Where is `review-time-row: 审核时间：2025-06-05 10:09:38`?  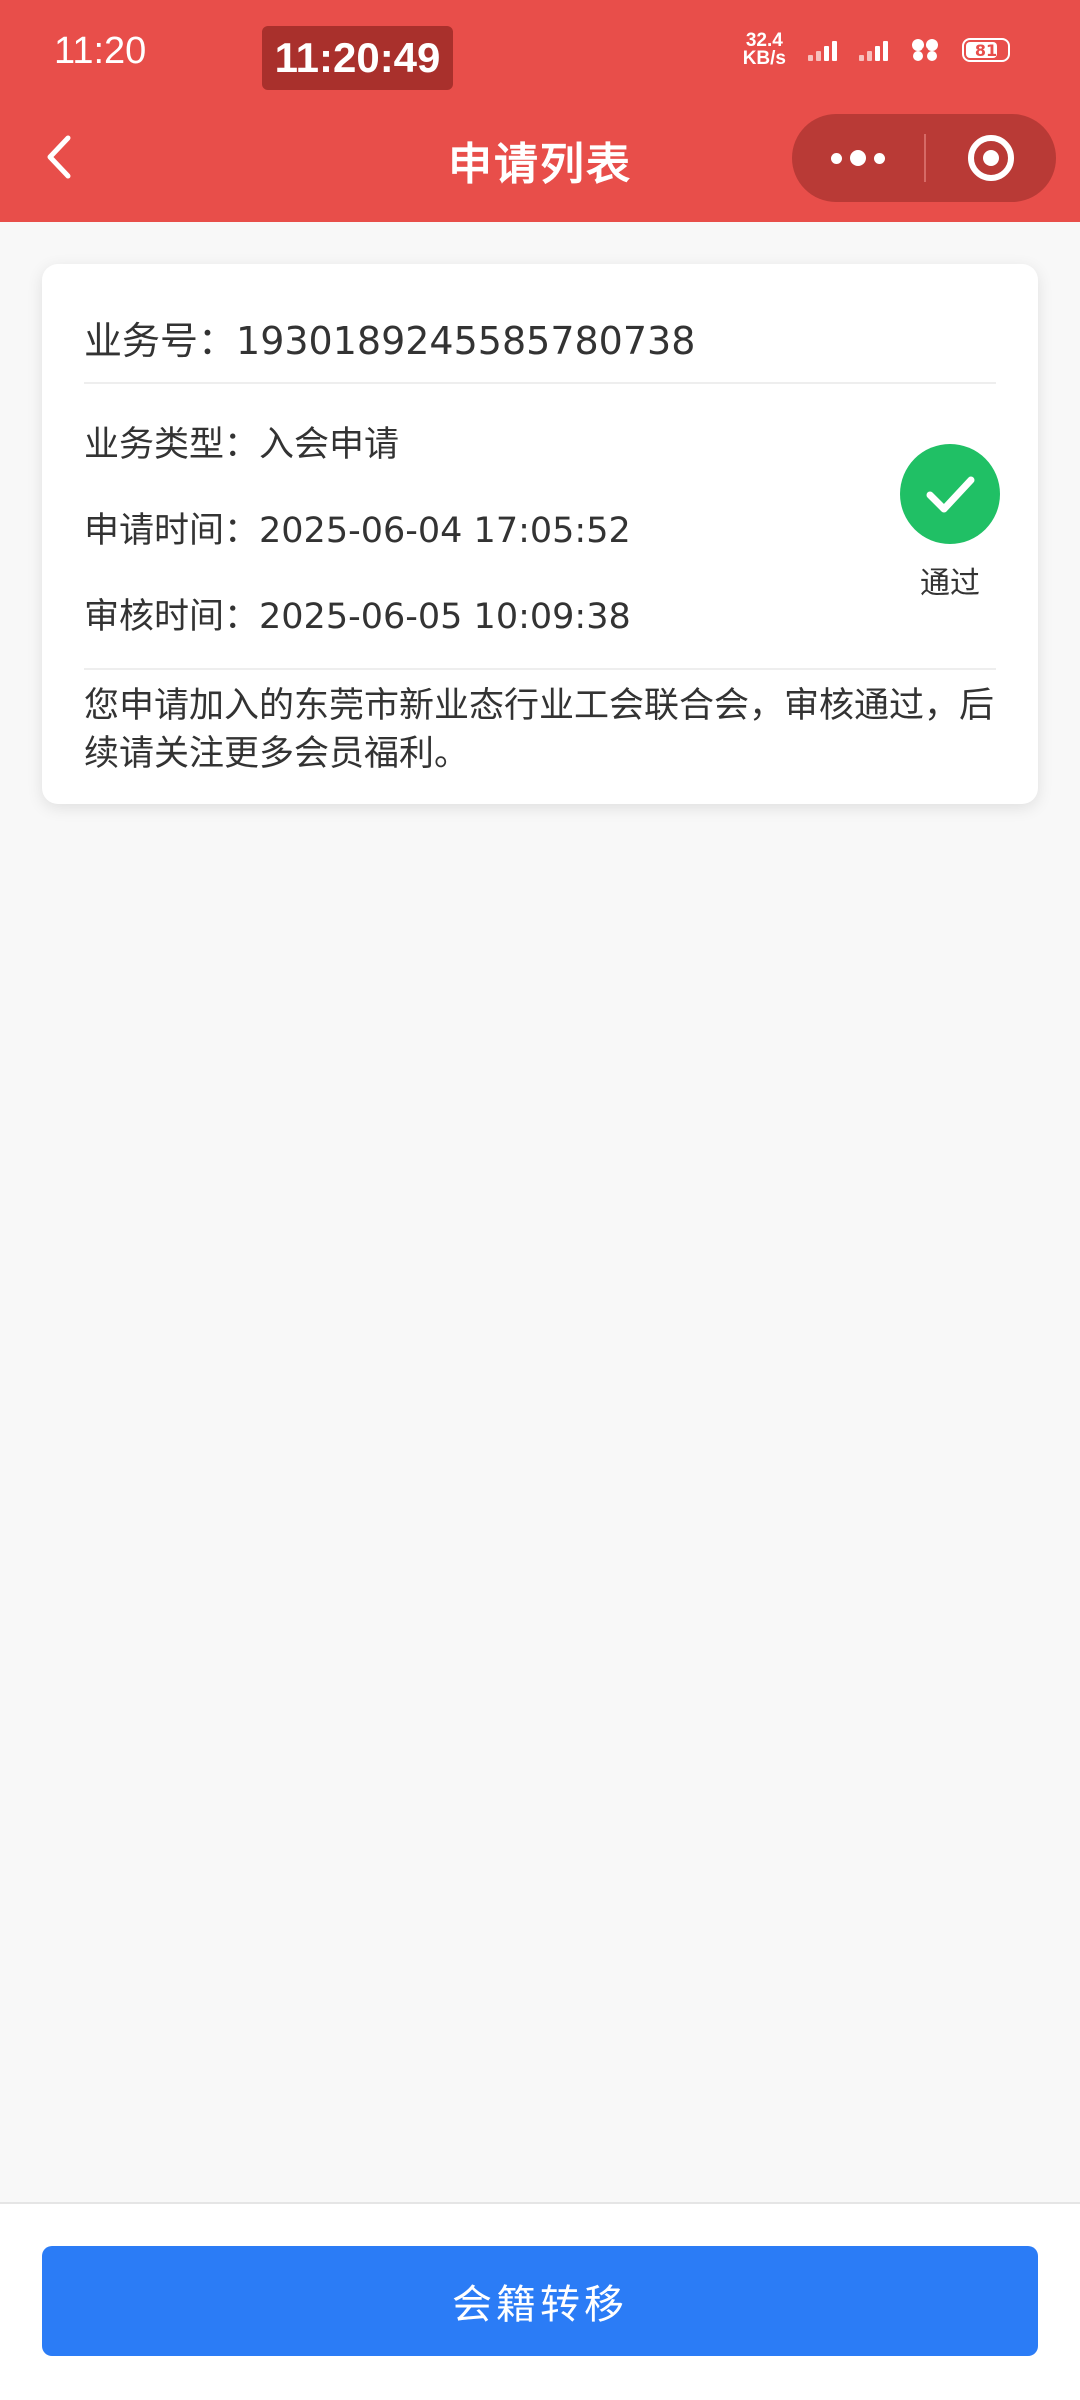 review-time-row: 审核时间：2025-06-05 10:09:38 is located at coordinates (357, 613).